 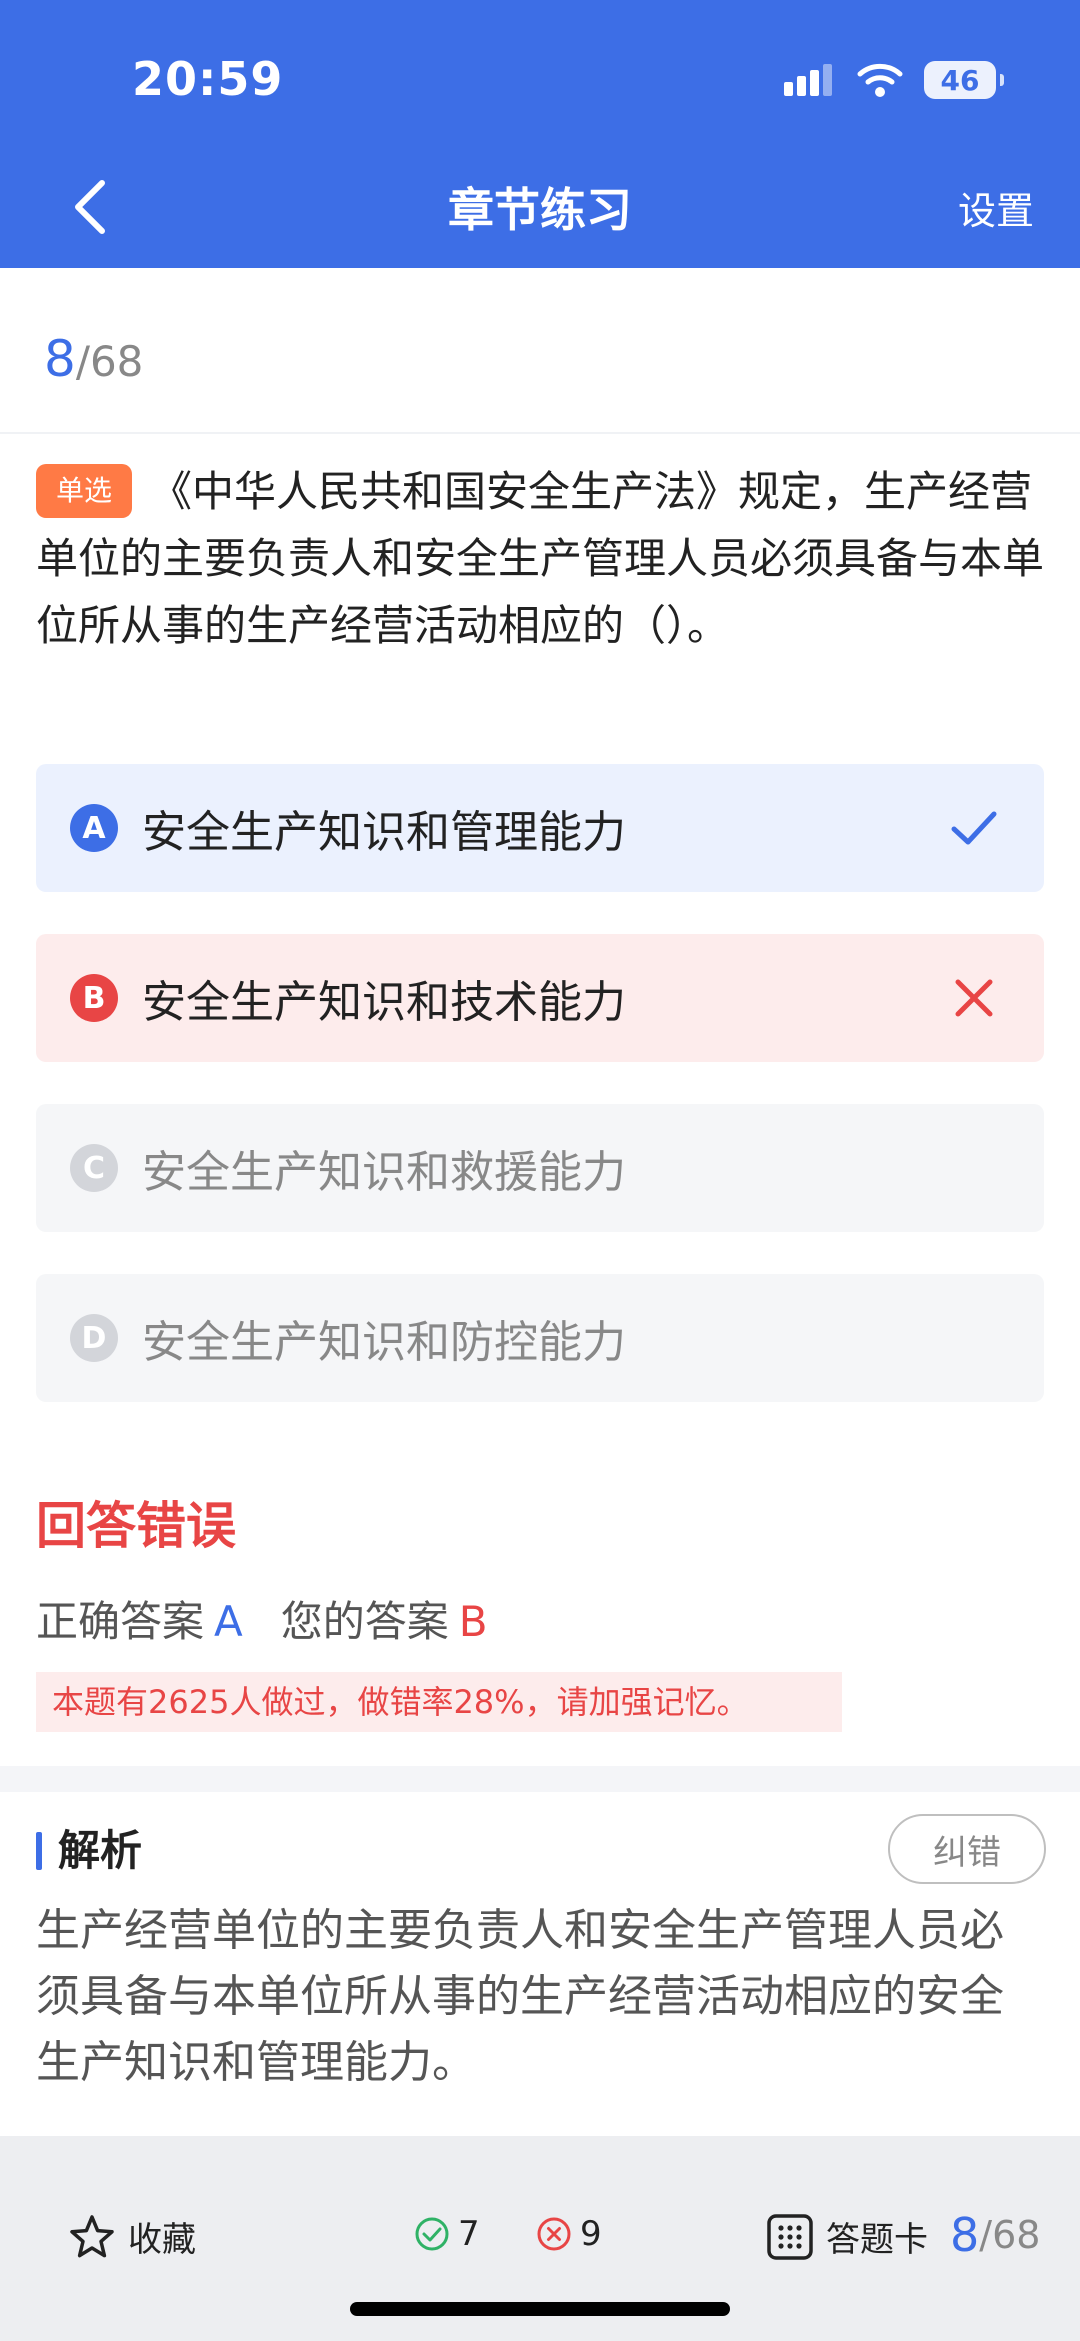 I want to click on correct-answer-value: A, so click(x=228, y=1621).